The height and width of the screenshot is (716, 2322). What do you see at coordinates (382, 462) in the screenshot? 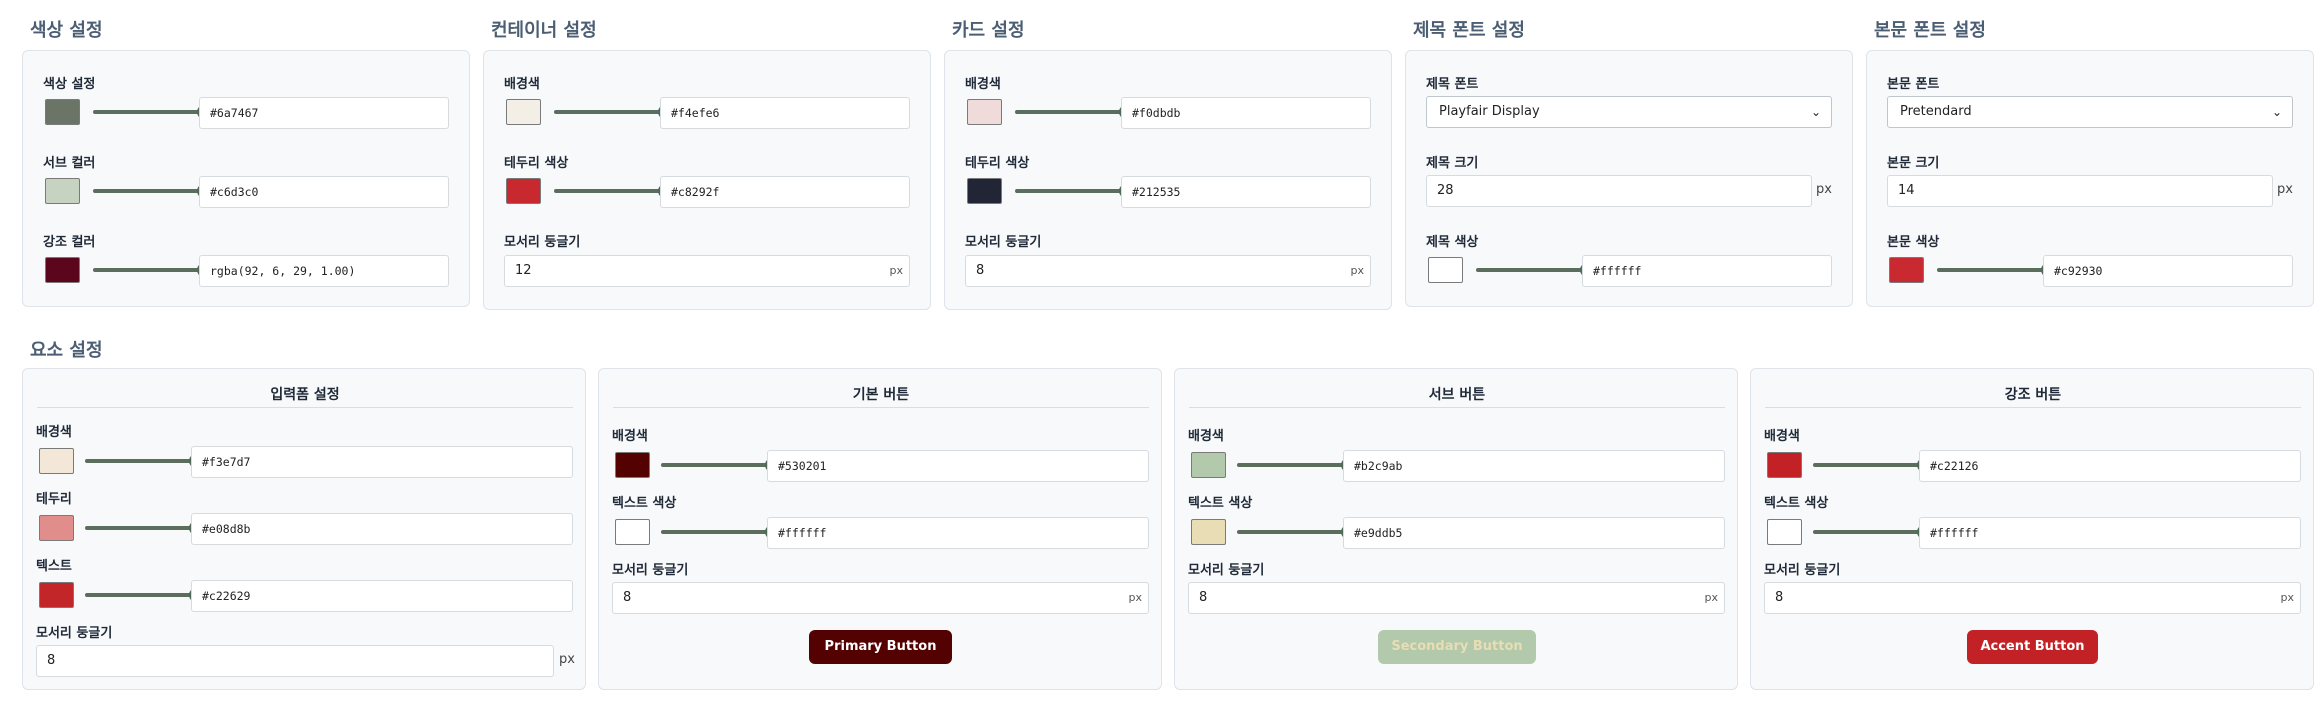
I see `input-bg-input: #f3e7d7` at bounding box center [382, 462].